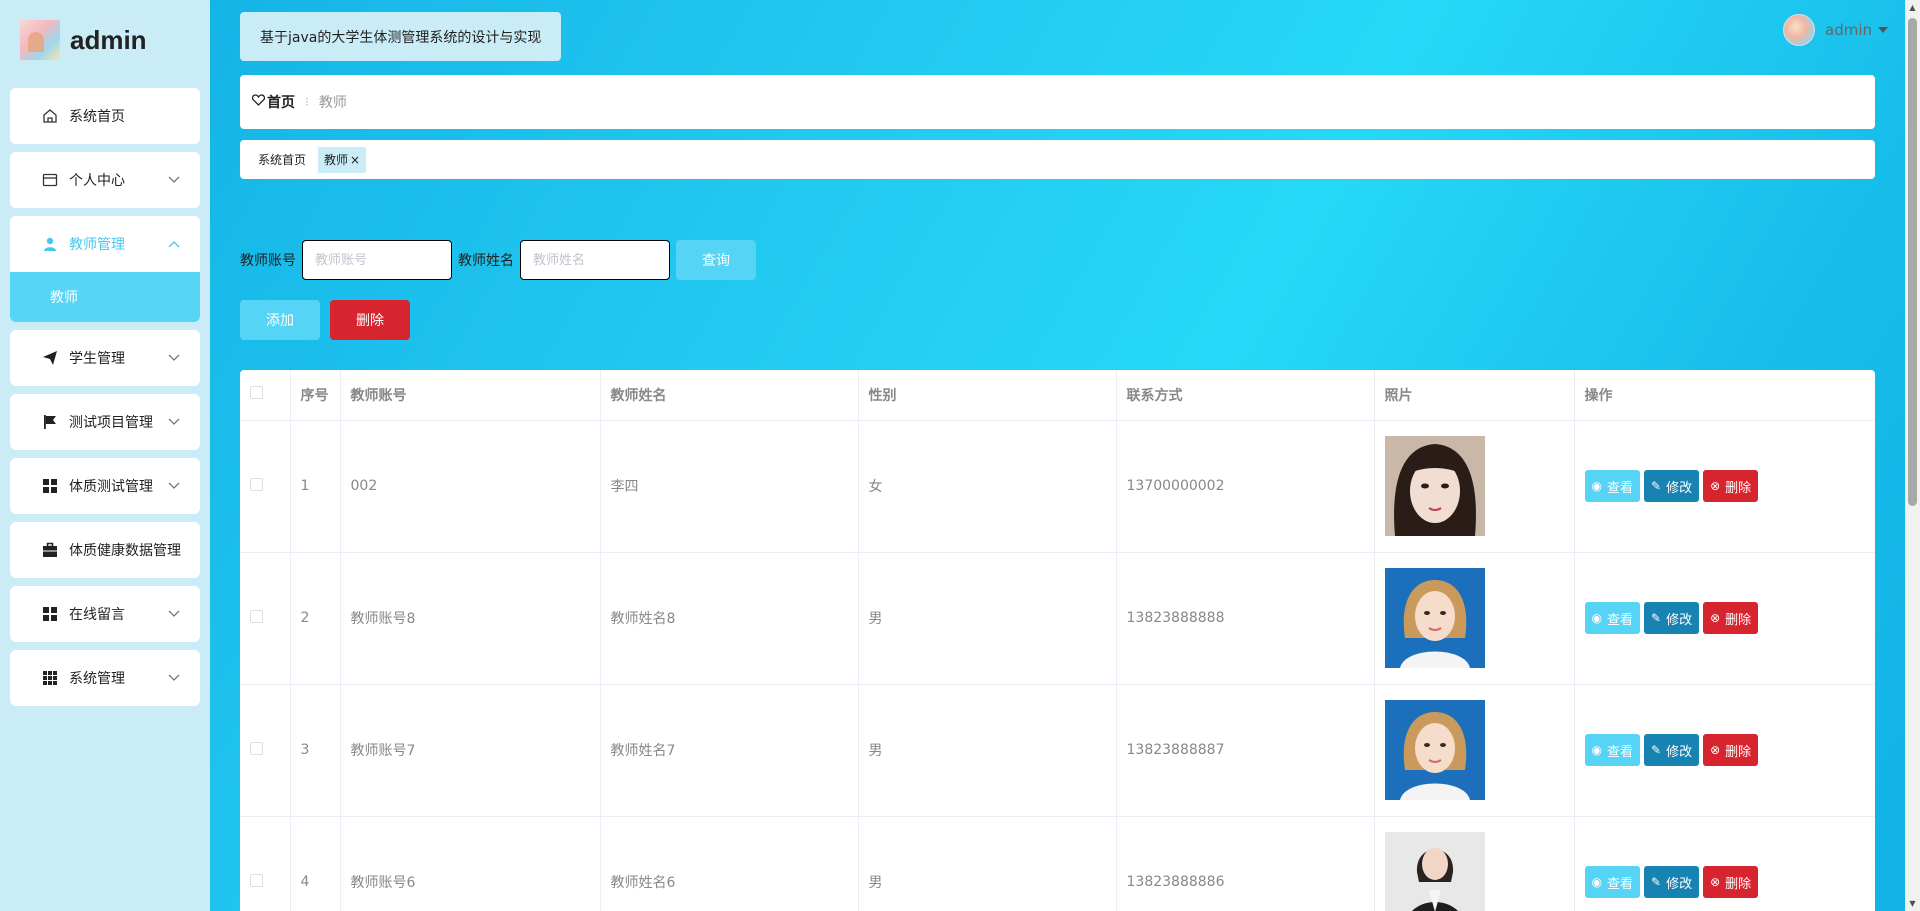 This screenshot has width=1920, height=911. Describe the element at coordinates (105, 116) in the screenshot. I see `sidebar-item-home: 系统首页` at that location.